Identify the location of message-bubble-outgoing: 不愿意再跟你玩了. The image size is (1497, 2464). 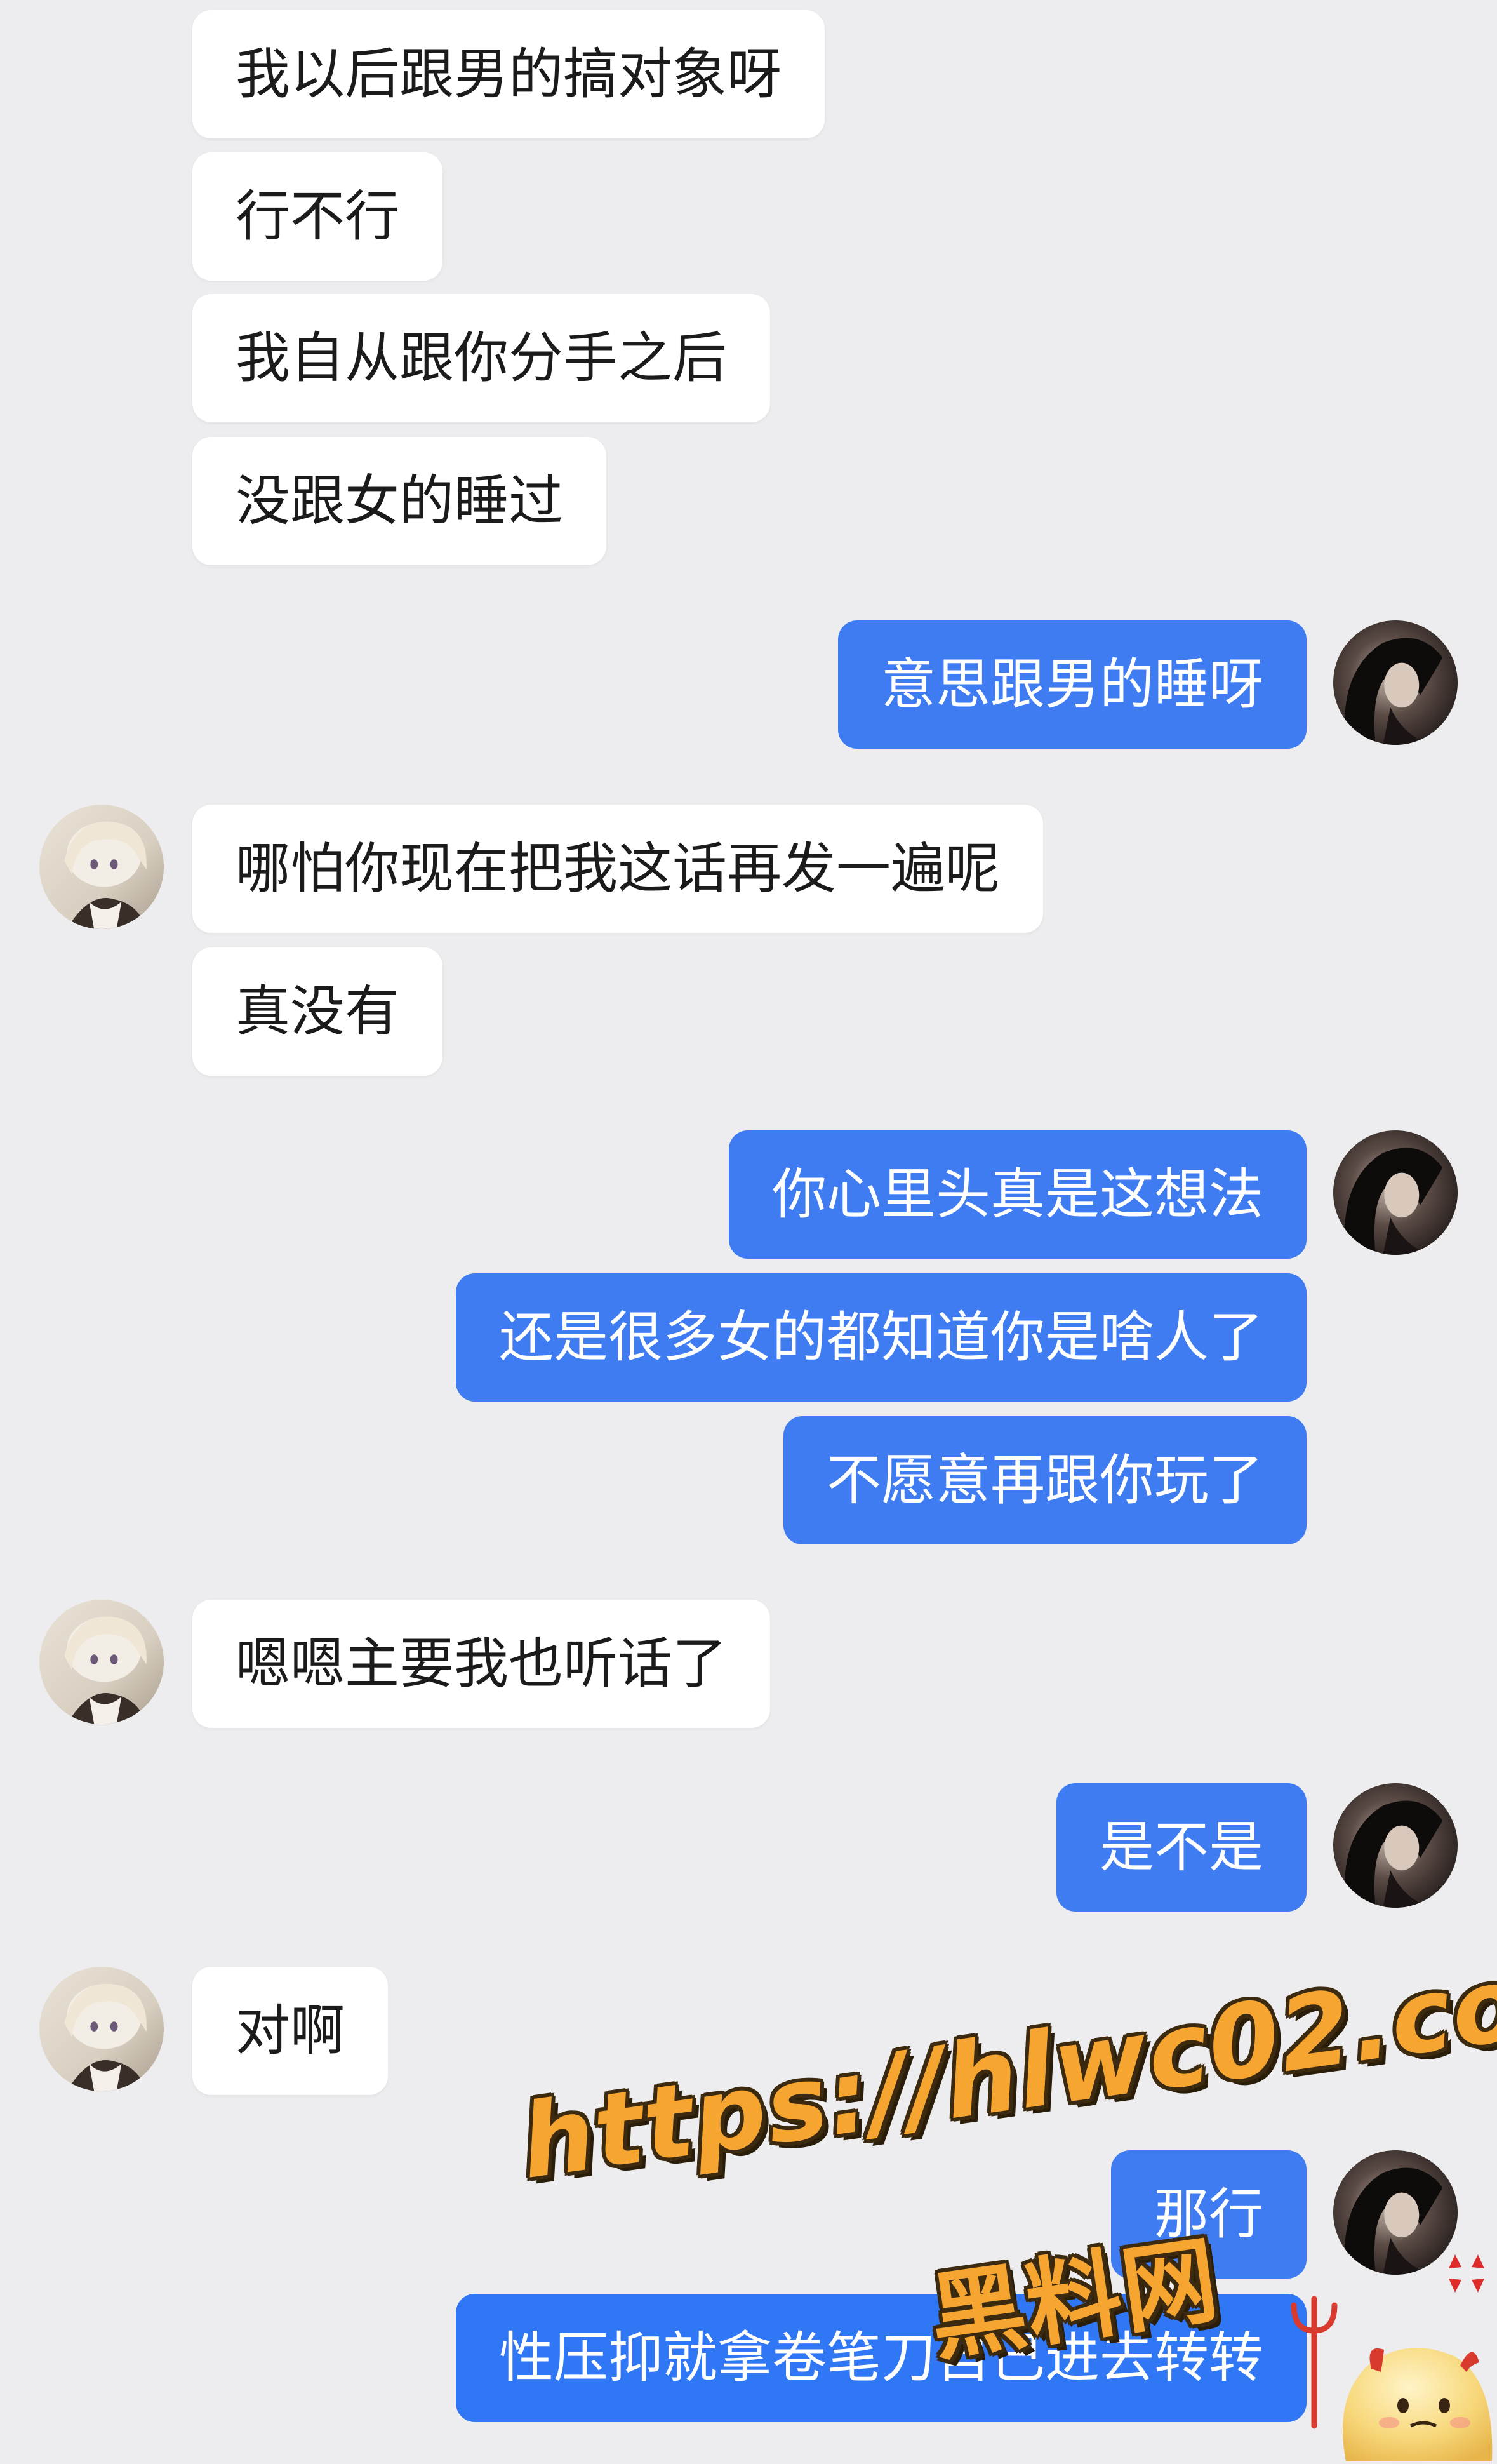
(1045, 1480).